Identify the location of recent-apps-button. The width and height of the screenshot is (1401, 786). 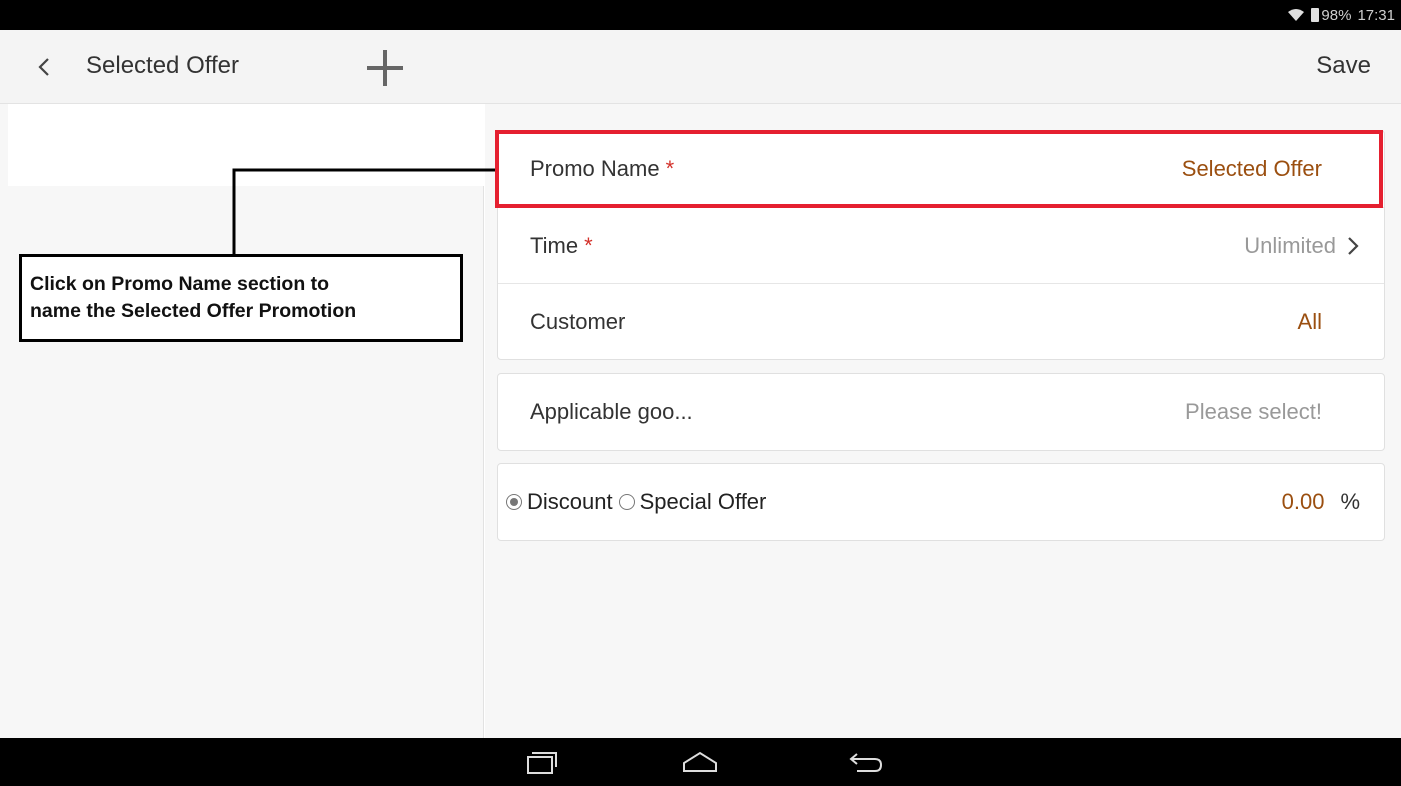
(541, 762).